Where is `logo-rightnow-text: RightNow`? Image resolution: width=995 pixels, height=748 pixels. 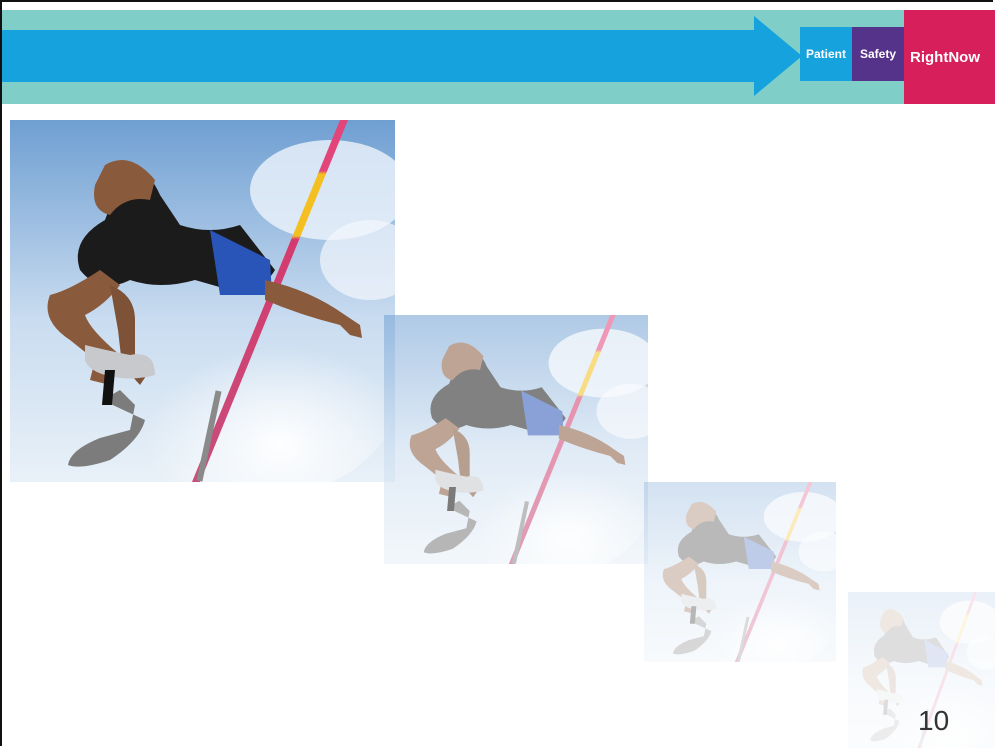 logo-rightnow-text: RightNow is located at coordinates (949, 57).